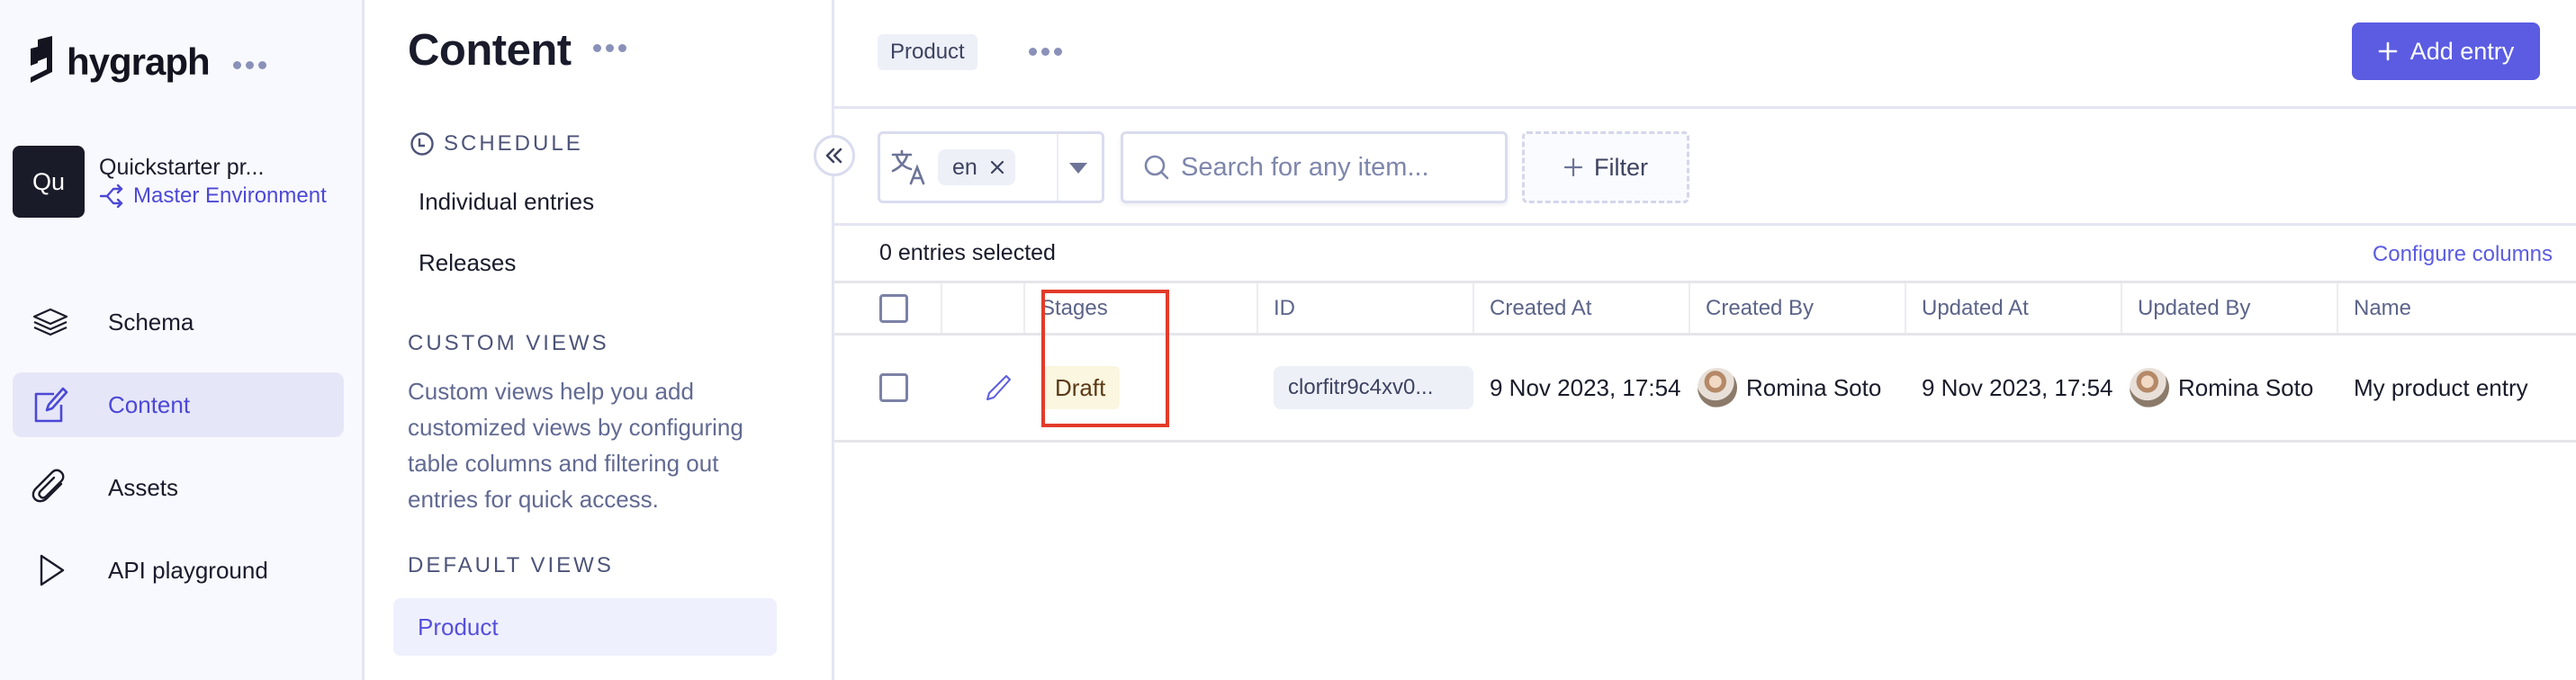 The height and width of the screenshot is (680, 2576). What do you see at coordinates (1141, 388) in the screenshot?
I see `stage-cell: Draft` at bounding box center [1141, 388].